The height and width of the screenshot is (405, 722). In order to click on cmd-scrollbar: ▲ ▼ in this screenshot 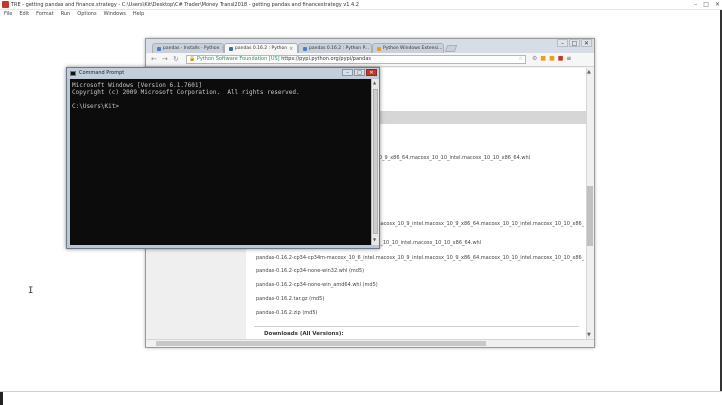, I will do `click(375, 162)`.